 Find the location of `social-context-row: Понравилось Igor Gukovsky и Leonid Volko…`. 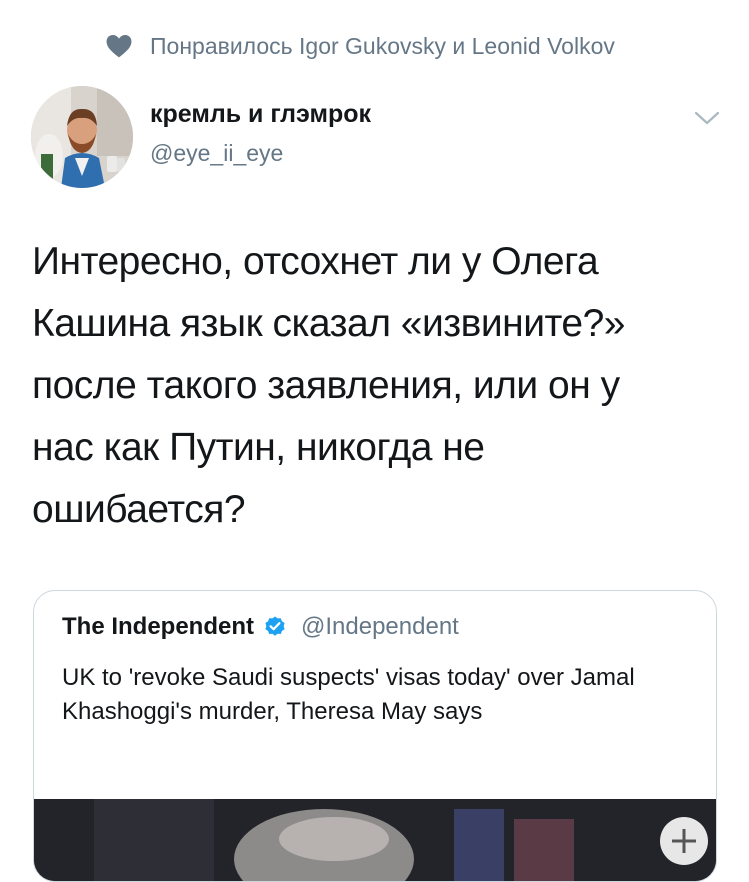

social-context-row: Понравилось Igor Gukovsky и Leonid Volko… is located at coordinates (360, 46).